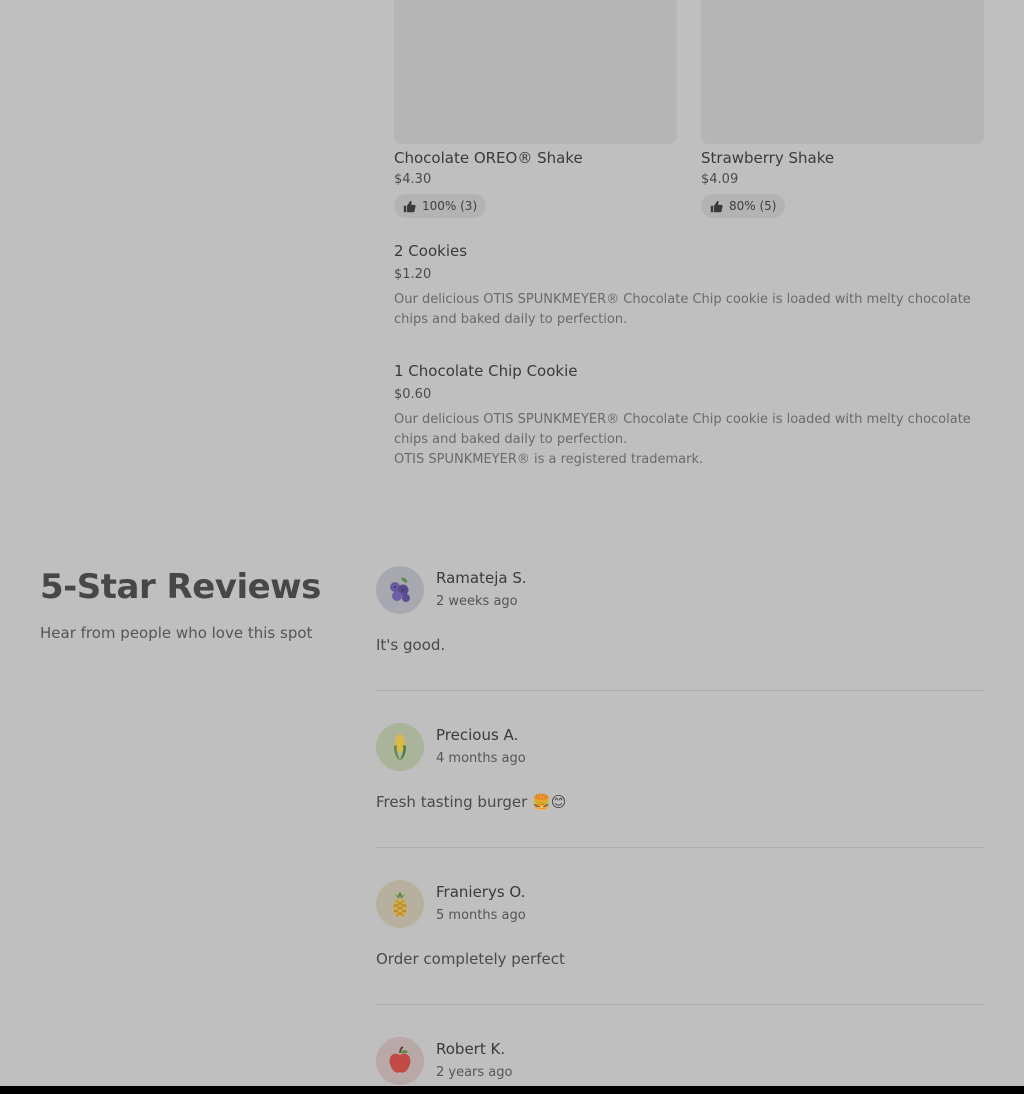 The image size is (1024, 1094). Describe the element at coordinates (512, 1090) in the screenshot. I see `bottom-edge` at that location.